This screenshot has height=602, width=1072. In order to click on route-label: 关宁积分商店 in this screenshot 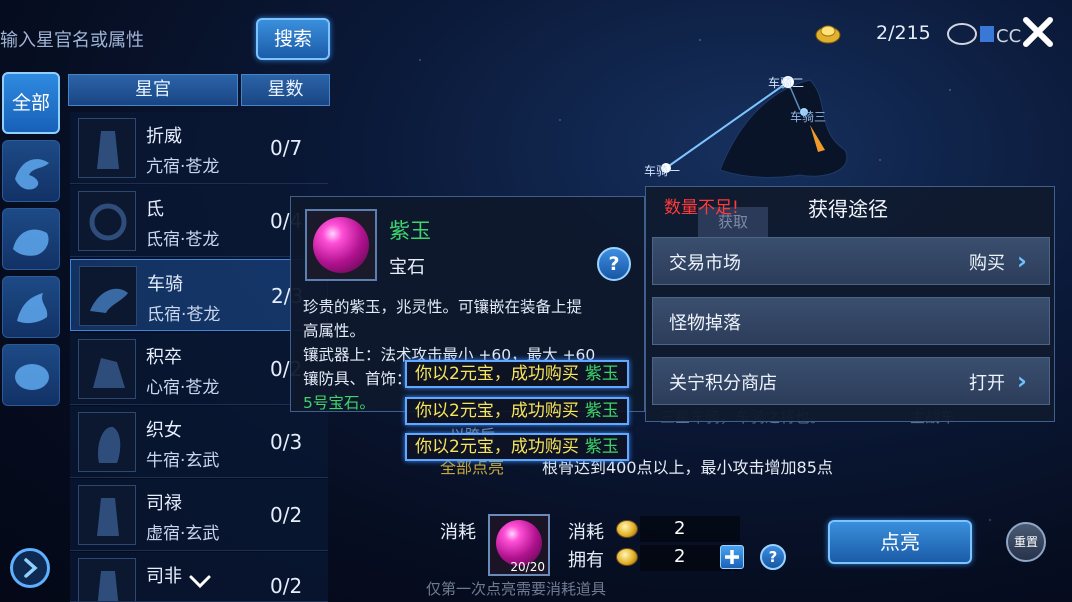, I will do `click(723, 383)`.